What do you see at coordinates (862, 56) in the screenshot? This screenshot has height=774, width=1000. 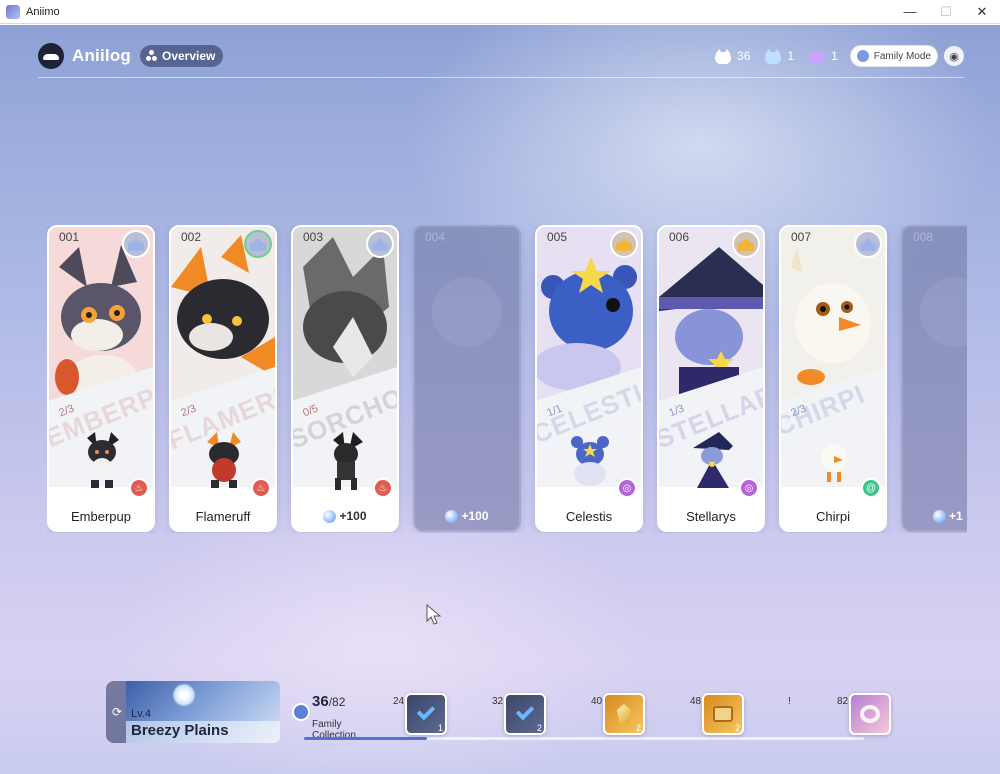 I see `family-mode-icon` at bounding box center [862, 56].